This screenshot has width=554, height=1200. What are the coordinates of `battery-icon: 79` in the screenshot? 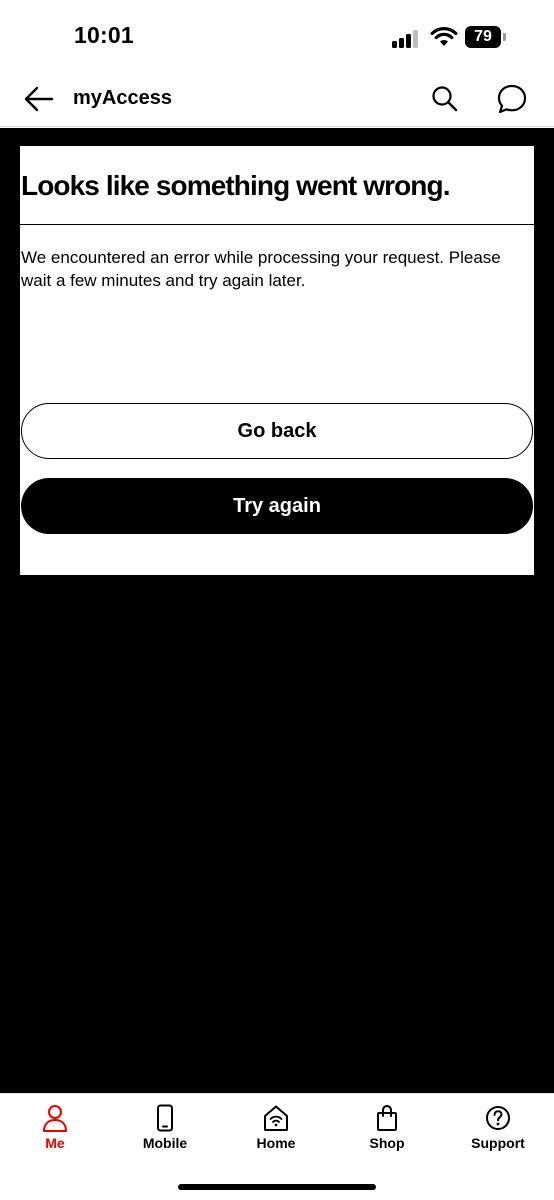 It's located at (486, 37).